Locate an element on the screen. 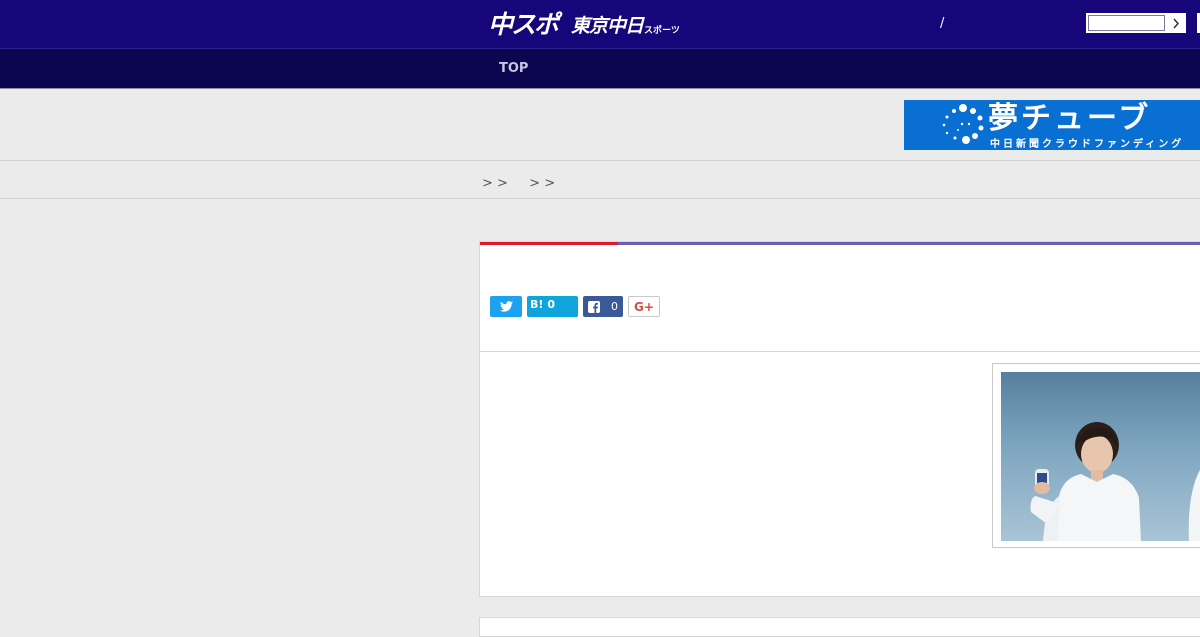 This screenshot has height=637, width=1200. chevron-right-icon is located at coordinates (1176, 23).